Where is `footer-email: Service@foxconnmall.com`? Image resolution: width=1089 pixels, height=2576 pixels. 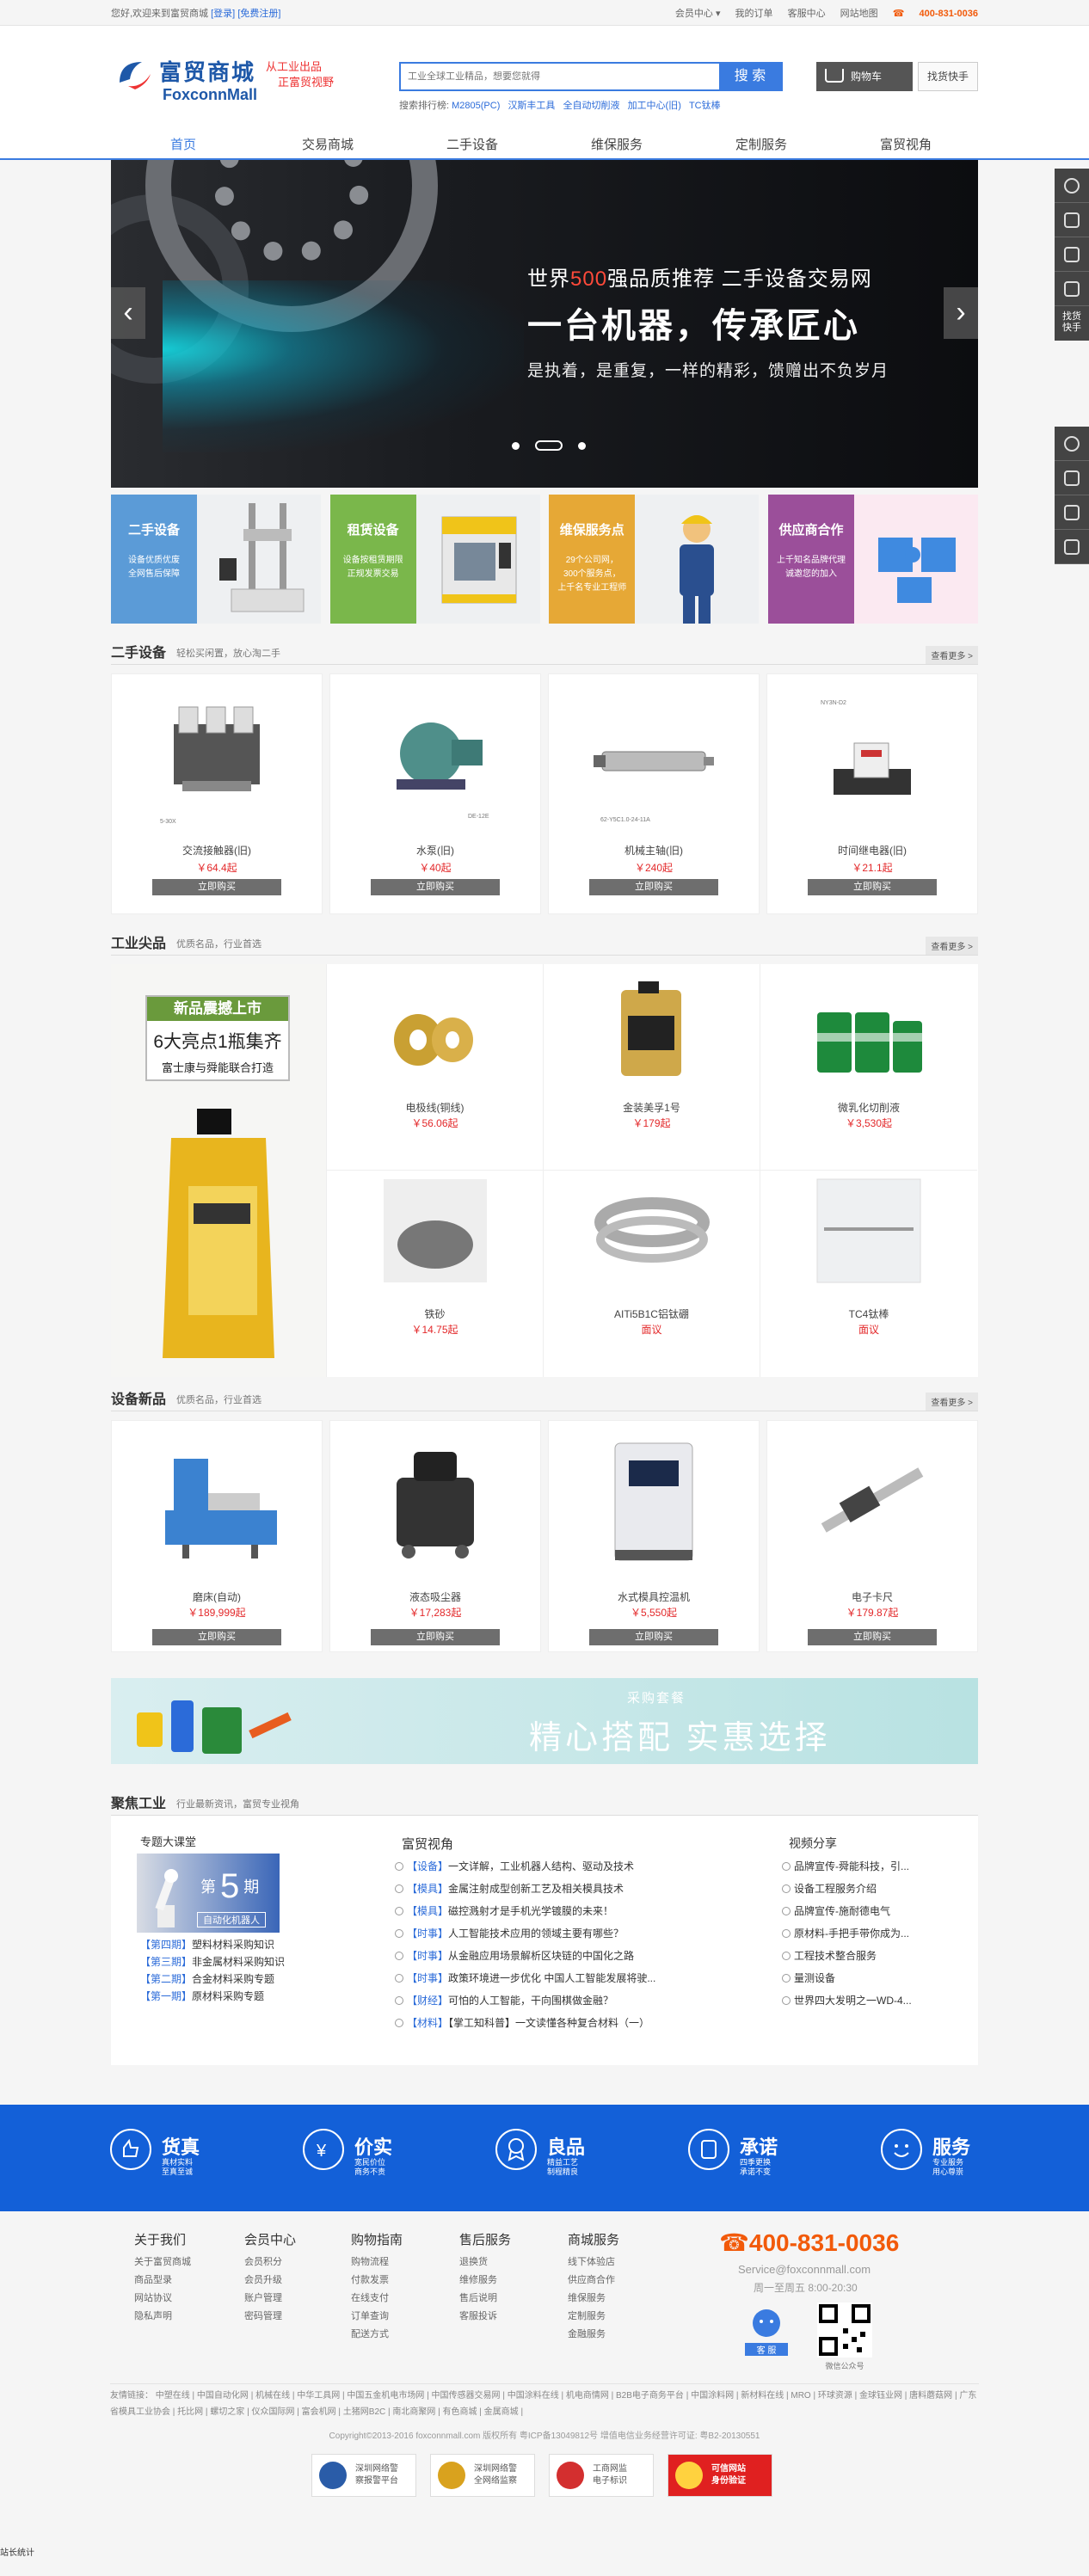
footer-email: Service@foxconnmall.com is located at coordinates (804, 2269).